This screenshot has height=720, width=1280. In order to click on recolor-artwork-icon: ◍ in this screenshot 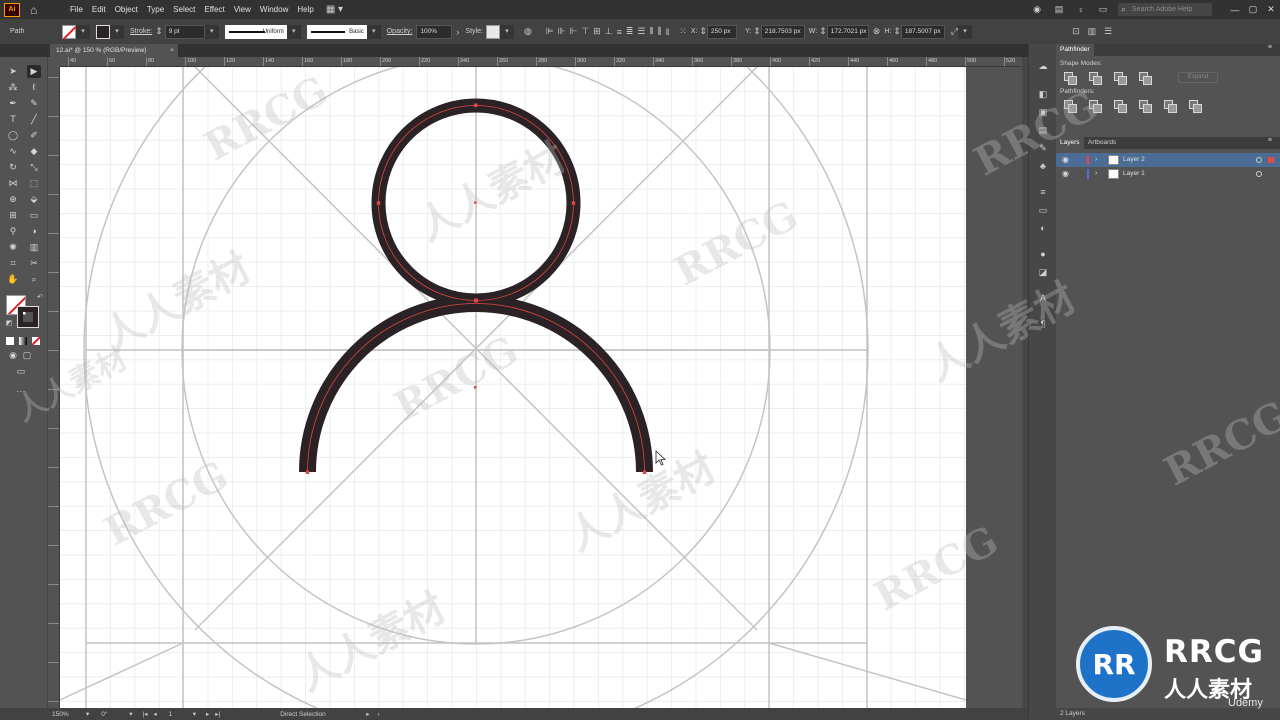, I will do `click(528, 31)`.